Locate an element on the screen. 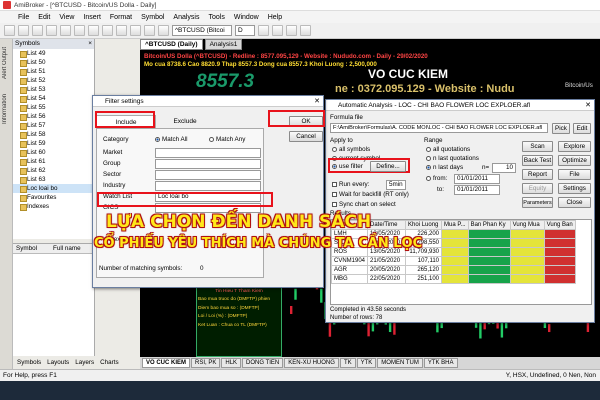 The height and width of the screenshot is (400, 600). zoom-out-icon is located at coordinates (135, 30).